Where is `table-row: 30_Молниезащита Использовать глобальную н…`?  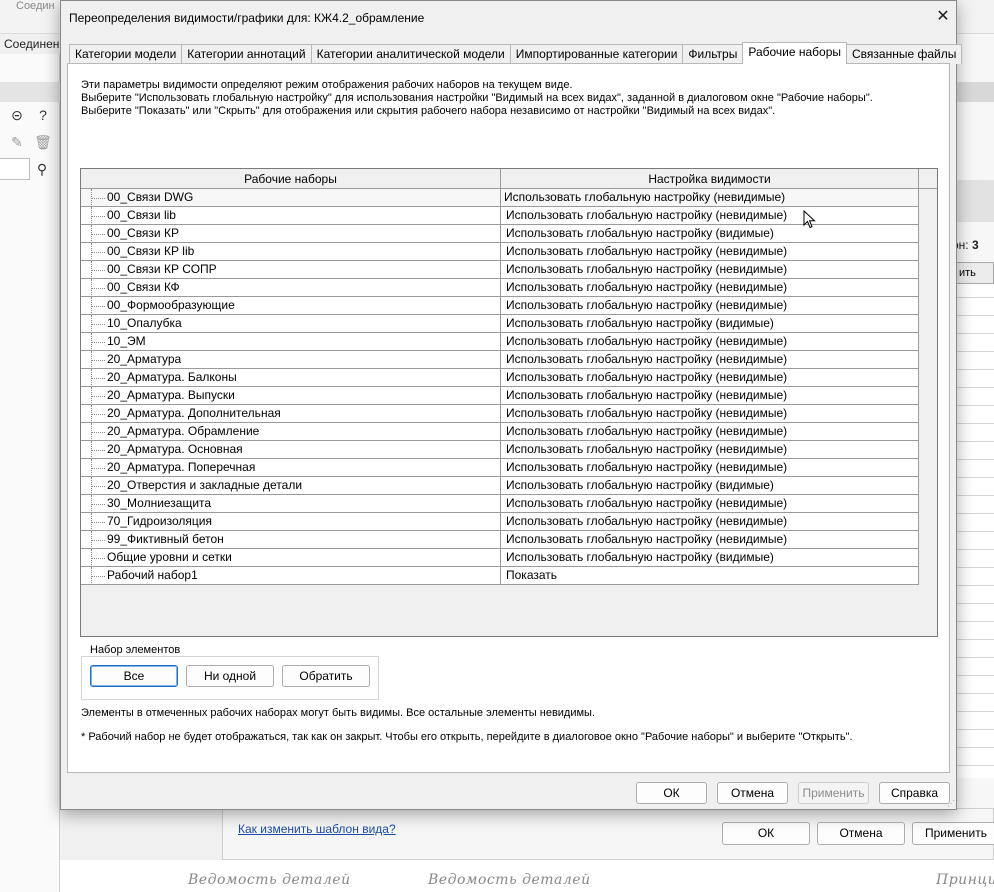
table-row: 30_Молниезащита Использовать глобальную н… is located at coordinates (500, 504).